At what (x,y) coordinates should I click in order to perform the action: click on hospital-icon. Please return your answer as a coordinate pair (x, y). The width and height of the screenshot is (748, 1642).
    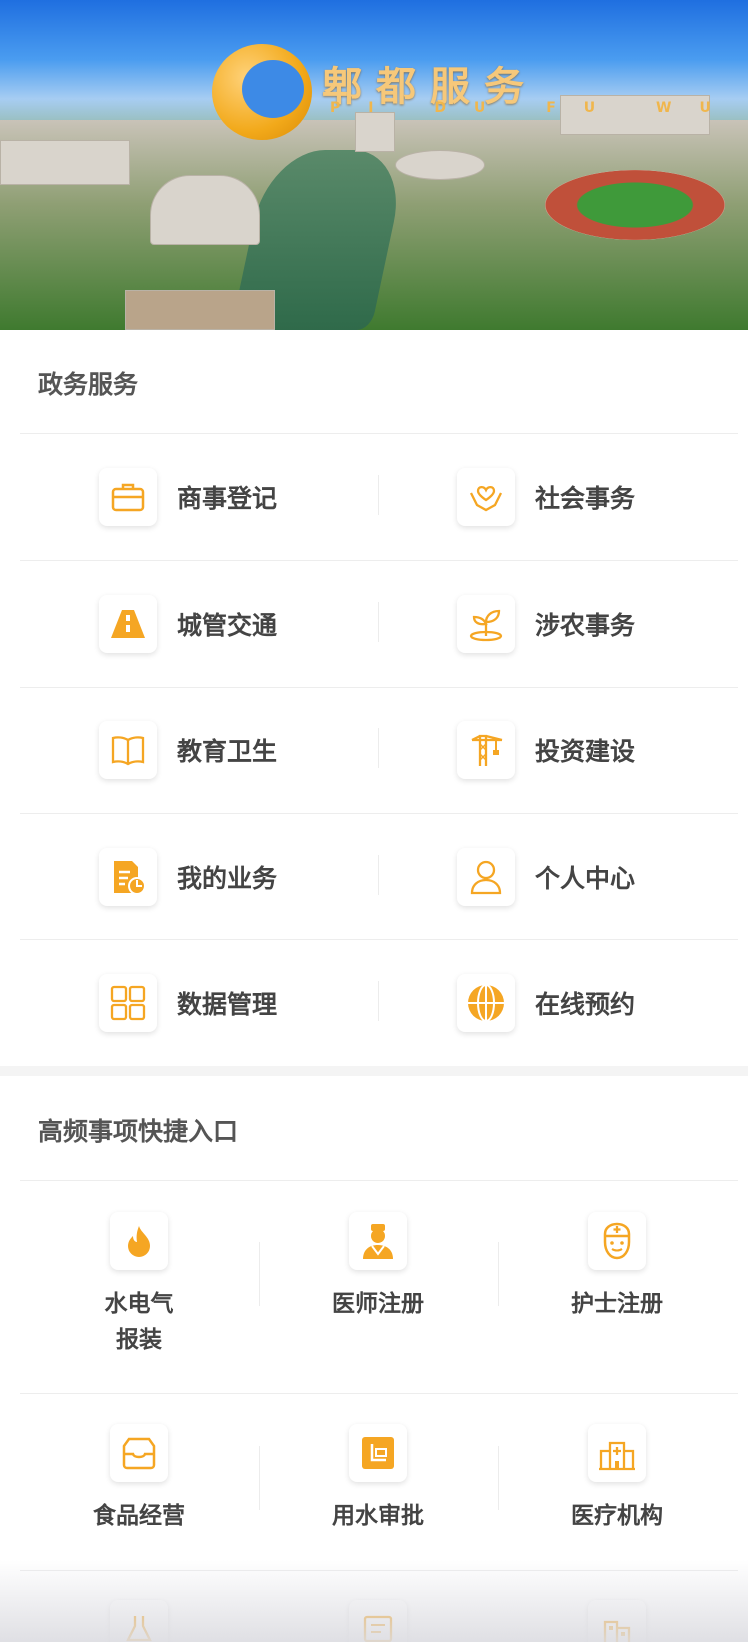
    Looking at the image, I should click on (617, 1453).